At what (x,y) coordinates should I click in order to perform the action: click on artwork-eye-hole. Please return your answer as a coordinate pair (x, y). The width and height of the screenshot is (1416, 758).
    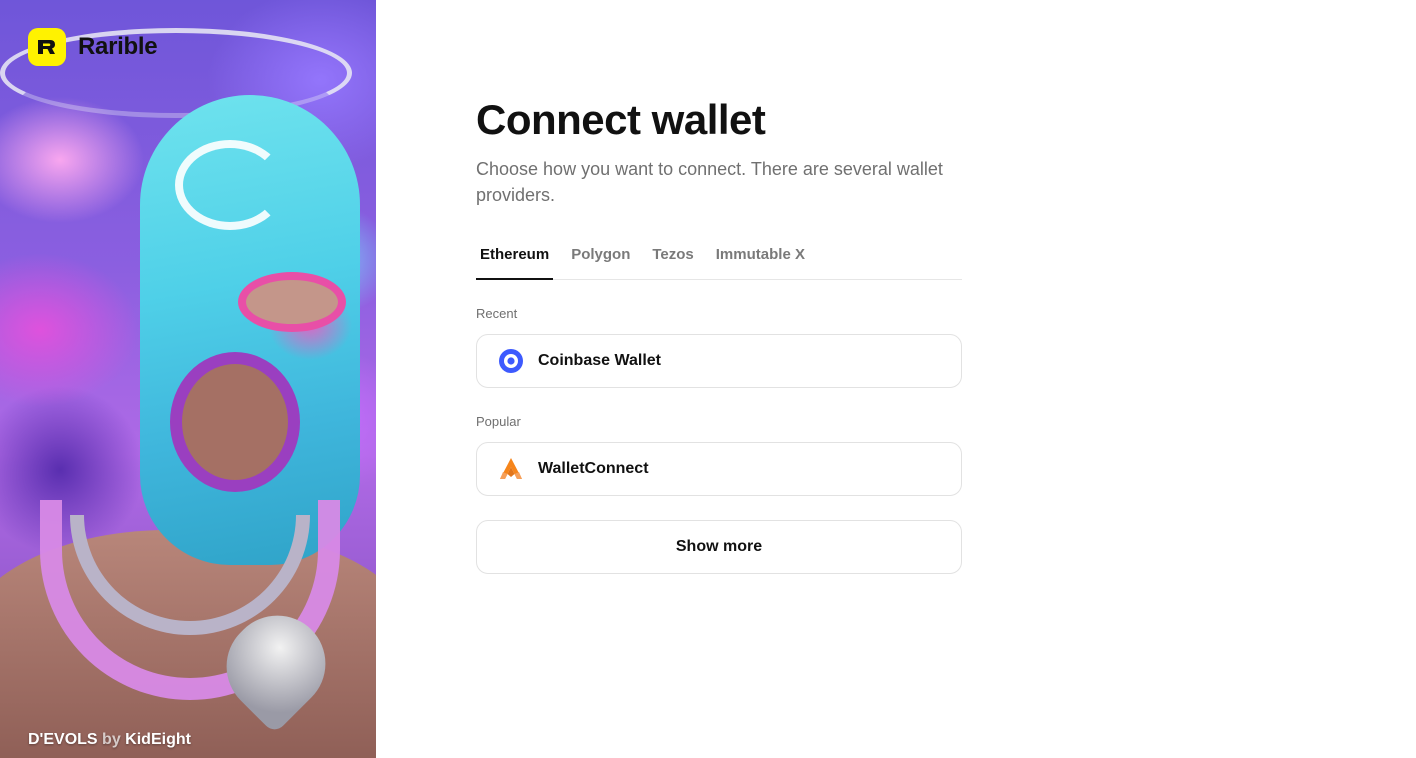
    Looking at the image, I should click on (292, 302).